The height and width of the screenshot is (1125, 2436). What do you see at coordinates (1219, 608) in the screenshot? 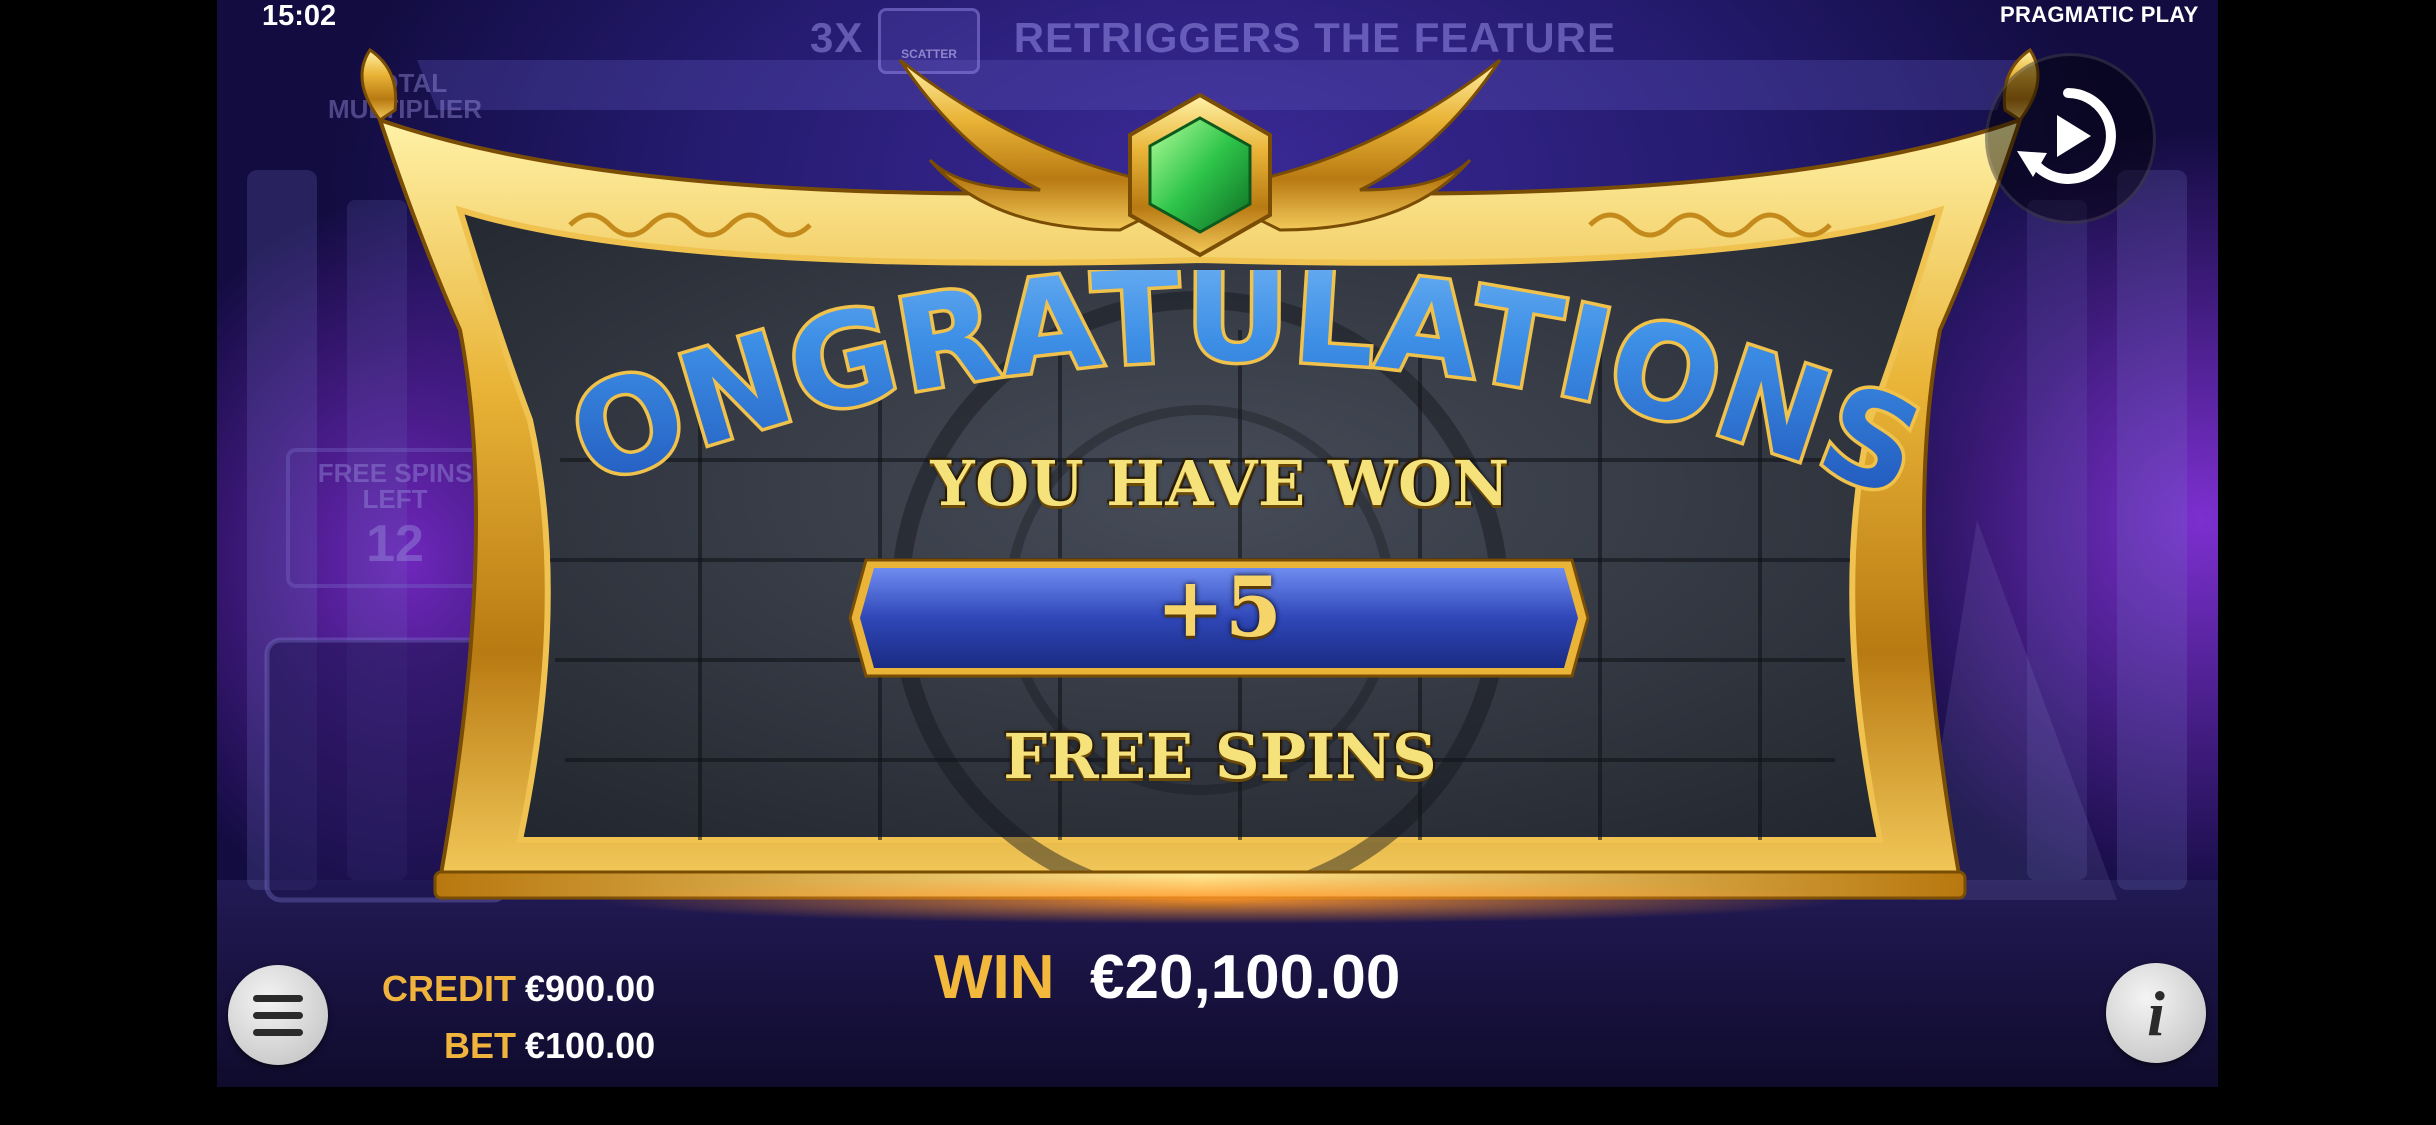
I see `award-value: +5` at bounding box center [1219, 608].